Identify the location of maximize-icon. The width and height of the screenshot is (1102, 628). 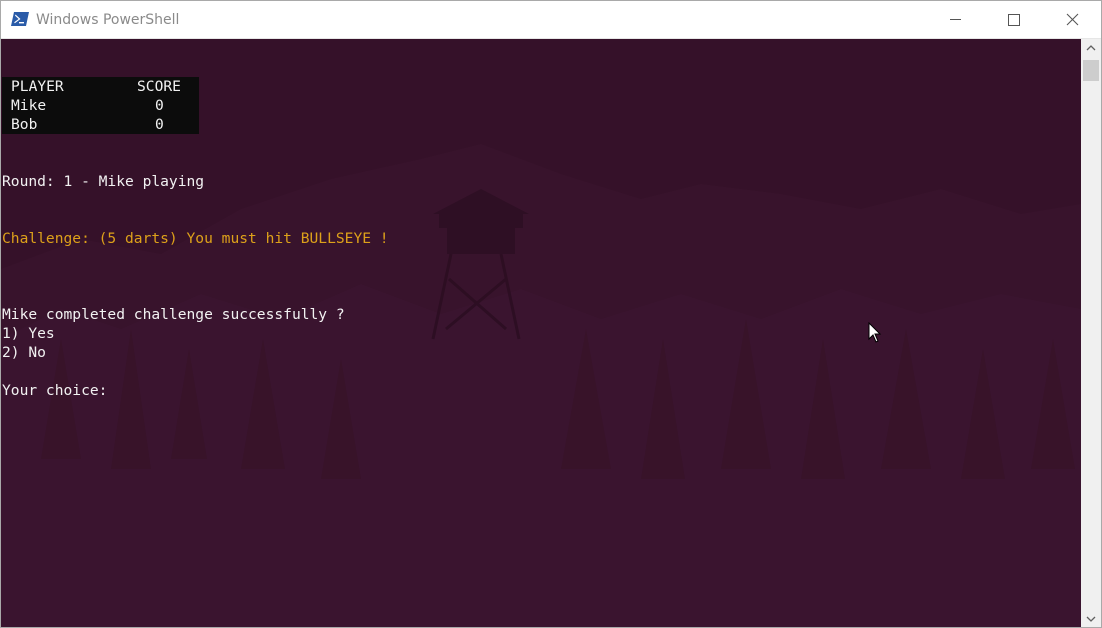
(1014, 20).